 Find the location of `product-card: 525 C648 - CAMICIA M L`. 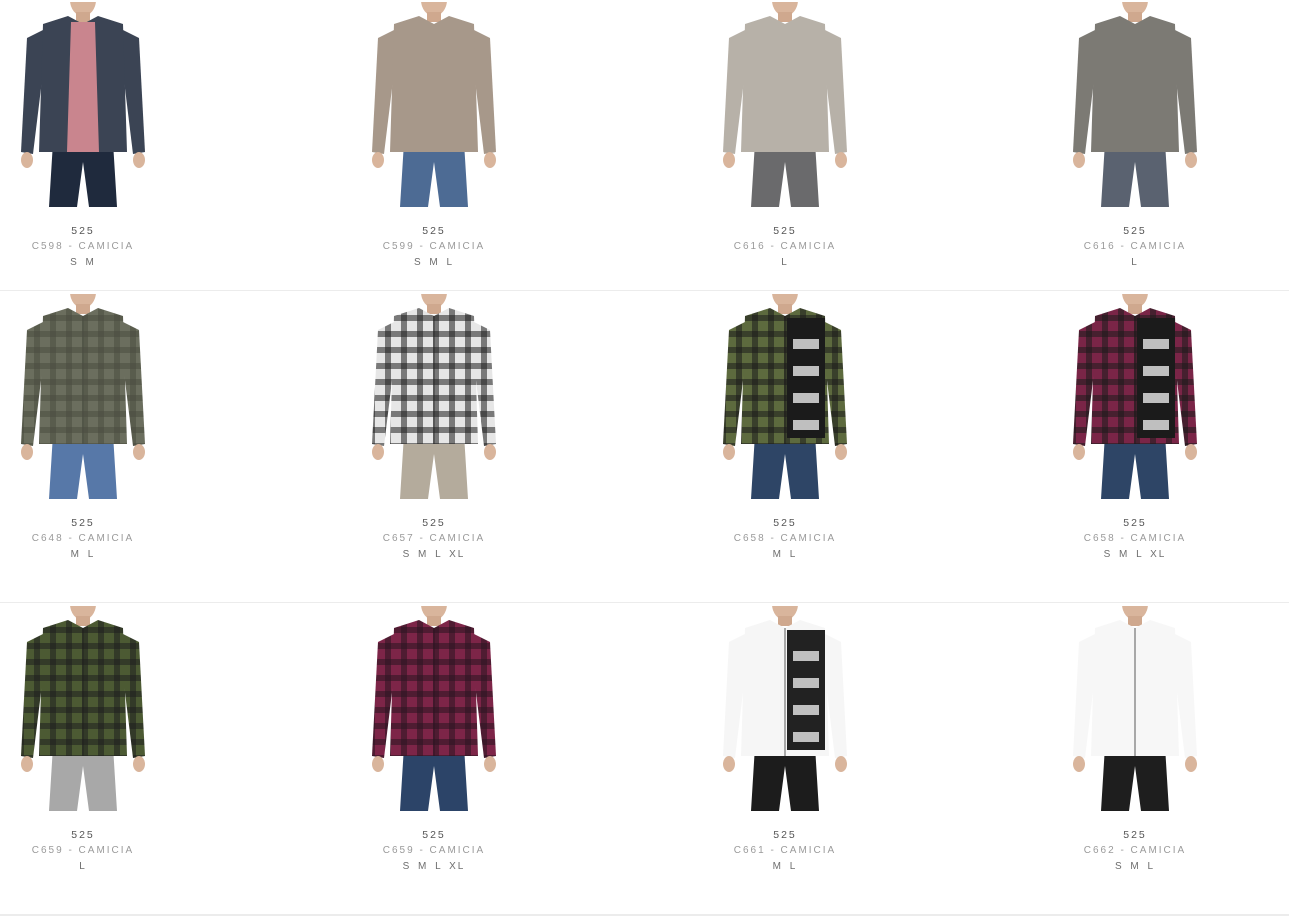

product-card: 525 C648 - CAMICIA M L is located at coordinates (86, 428).